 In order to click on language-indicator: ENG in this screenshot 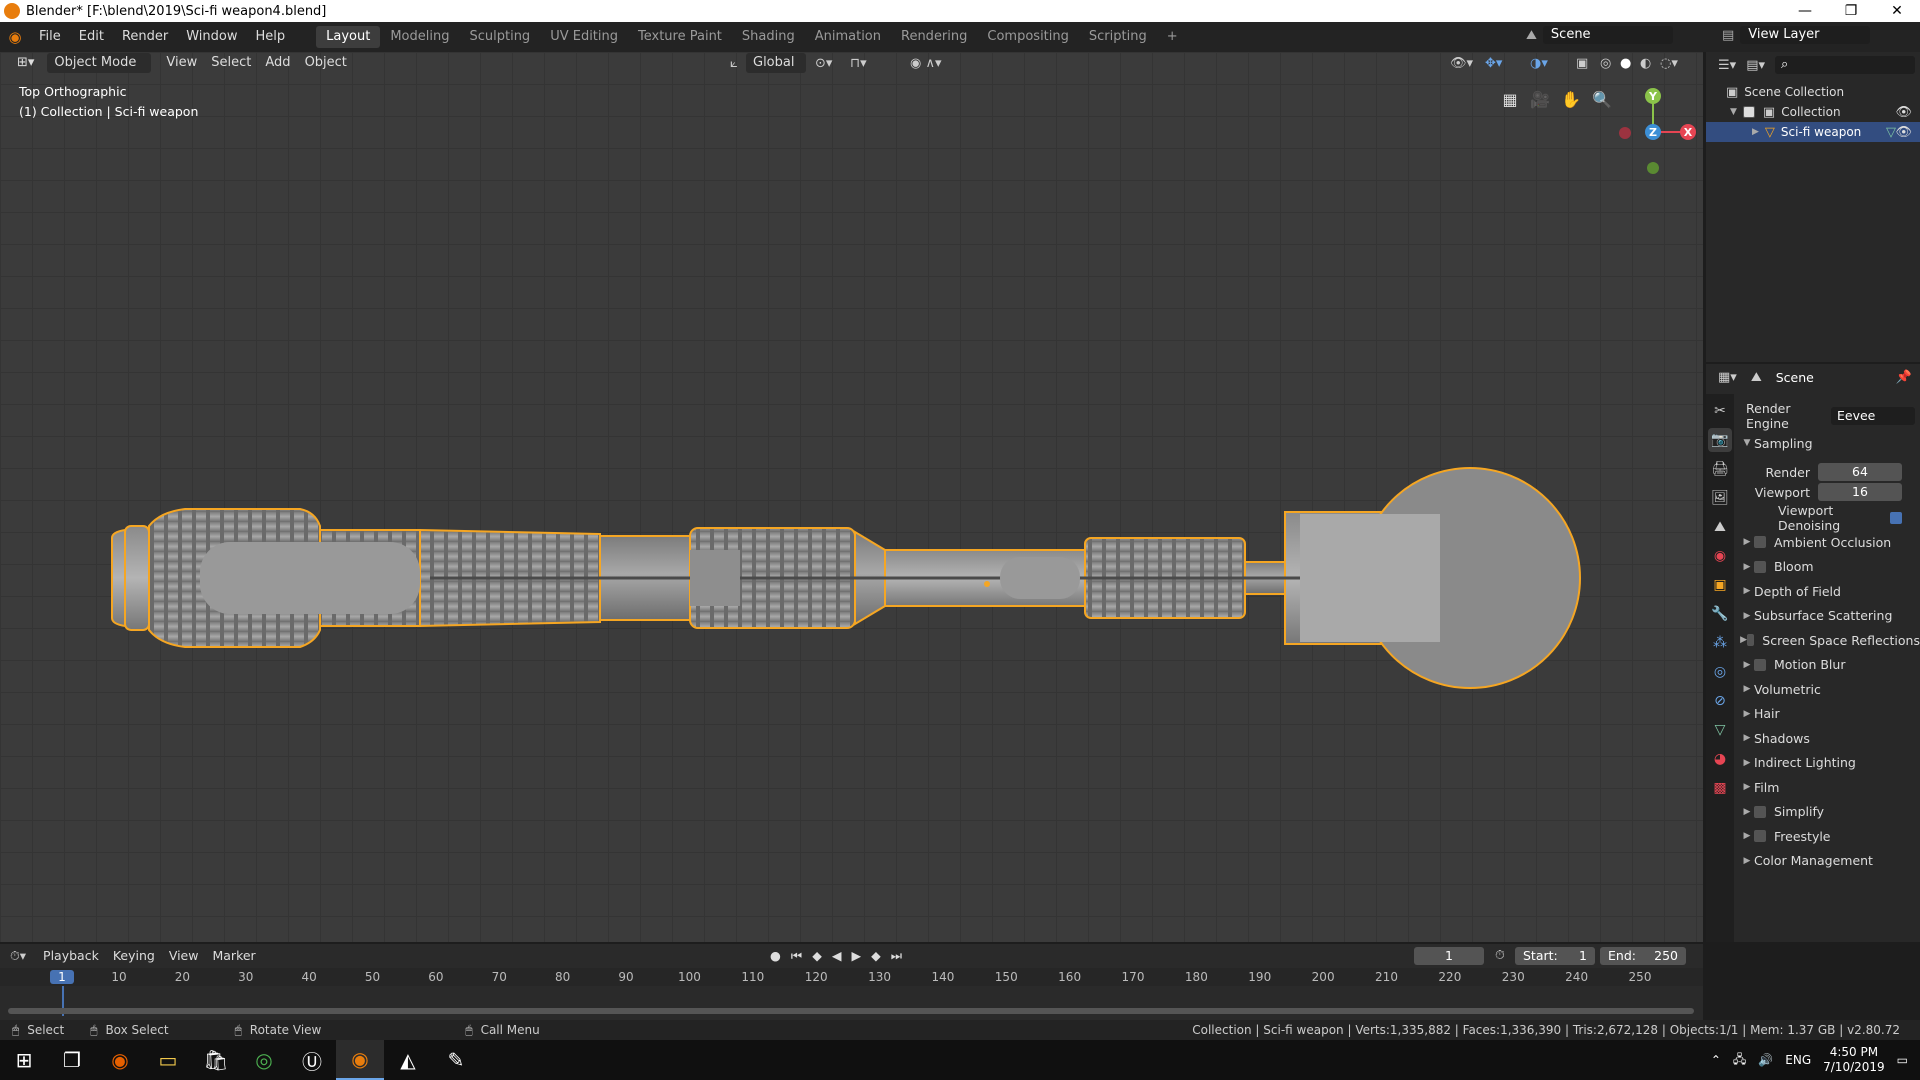, I will do `click(1798, 1060)`.